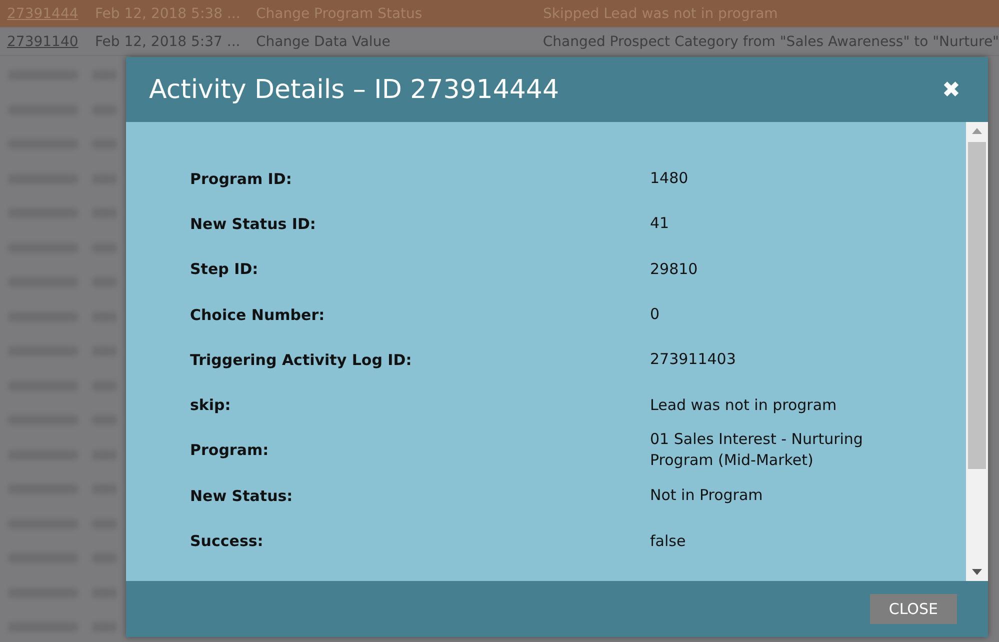 The width and height of the screenshot is (999, 642). I want to click on field-label: Program:, so click(230, 450).